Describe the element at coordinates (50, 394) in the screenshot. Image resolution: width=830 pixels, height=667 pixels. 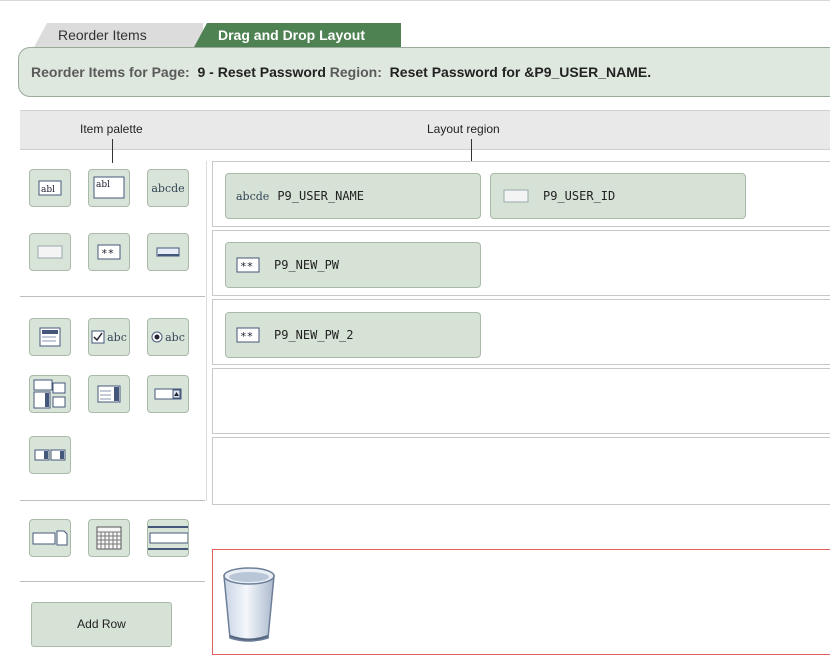
I see `shuttle-icon` at that location.